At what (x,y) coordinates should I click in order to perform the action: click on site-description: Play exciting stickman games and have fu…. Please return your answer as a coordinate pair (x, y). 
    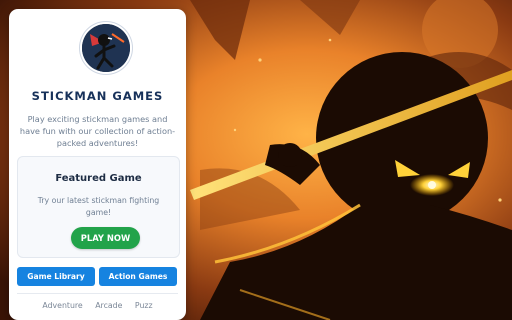
    Looking at the image, I should click on (97, 131).